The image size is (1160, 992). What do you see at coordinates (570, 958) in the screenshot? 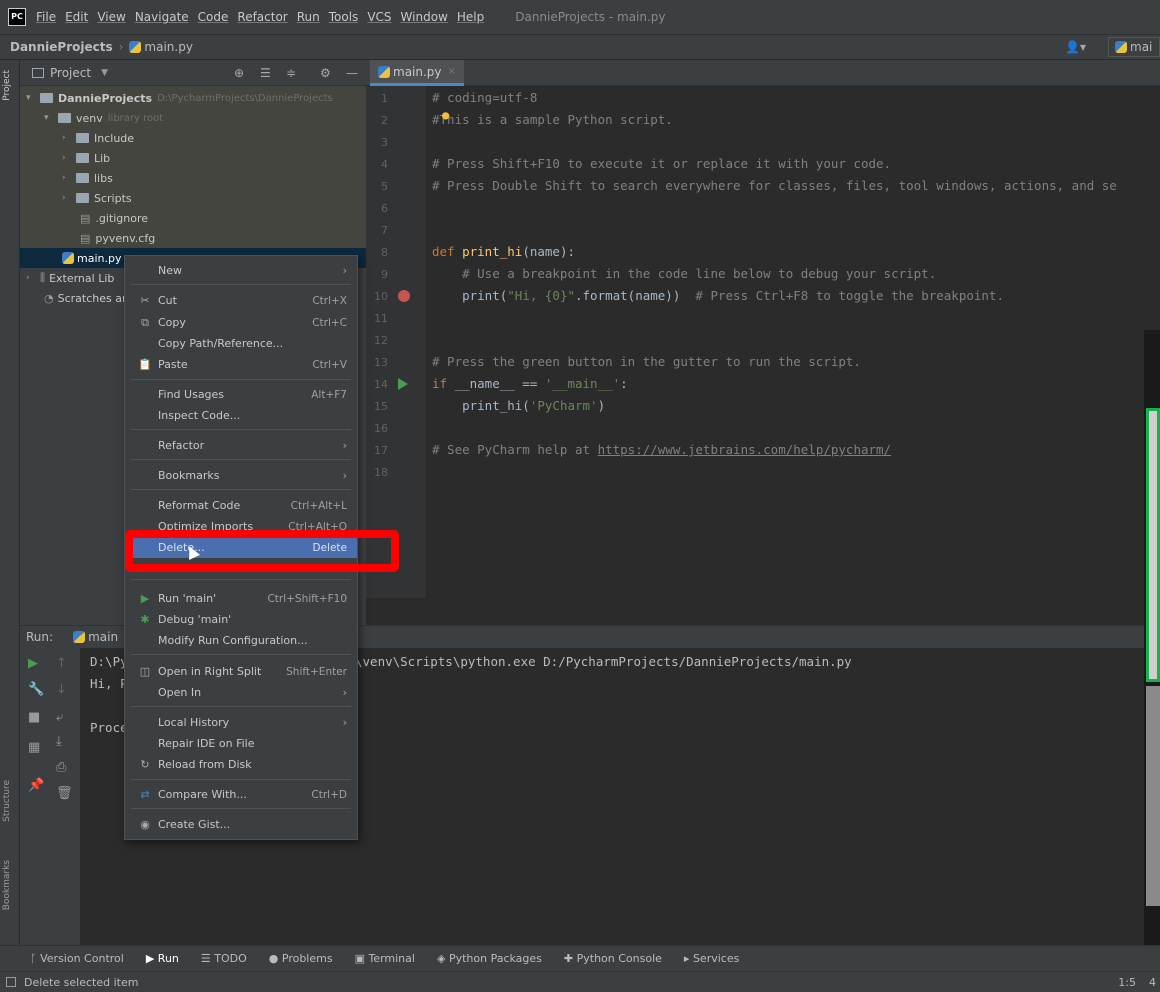
I see `python-console-icon: ✚` at bounding box center [570, 958].